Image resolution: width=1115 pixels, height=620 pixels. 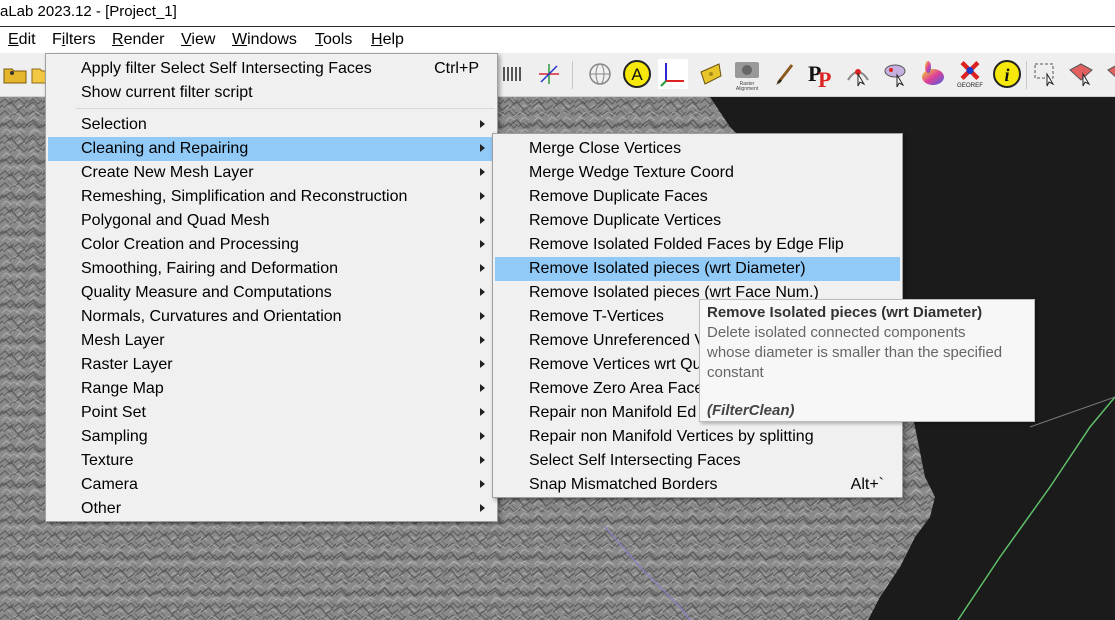 I want to click on menu-item-mesh-layer: Mesh Layer, so click(x=271, y=341).